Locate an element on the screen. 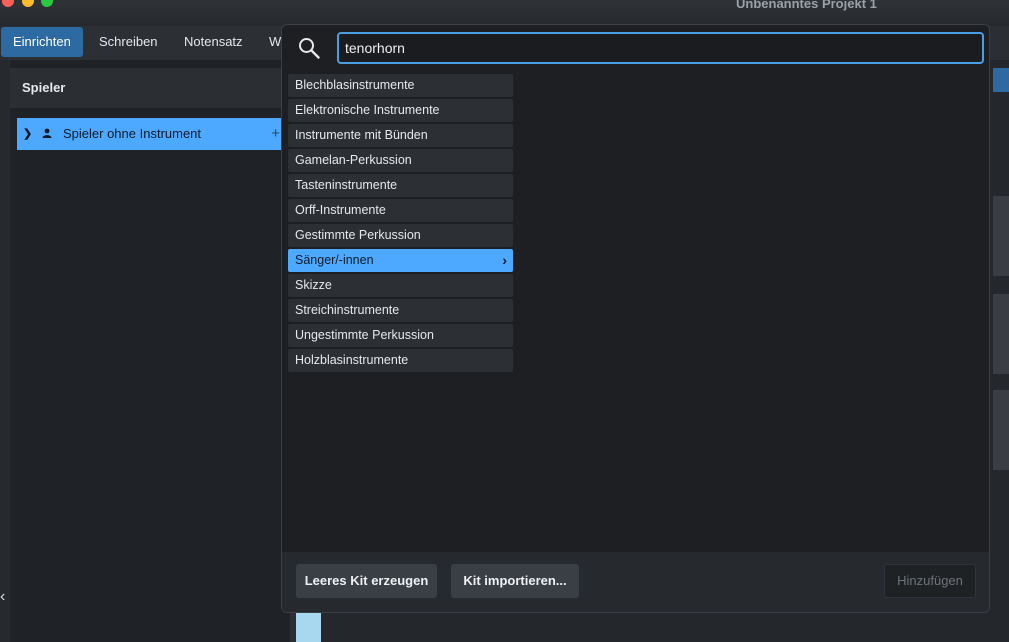 Image resolution: width=1009 pixels, height=642 pixels. category-item: Blechblasinstrumente is located at coordinates (400, 85).